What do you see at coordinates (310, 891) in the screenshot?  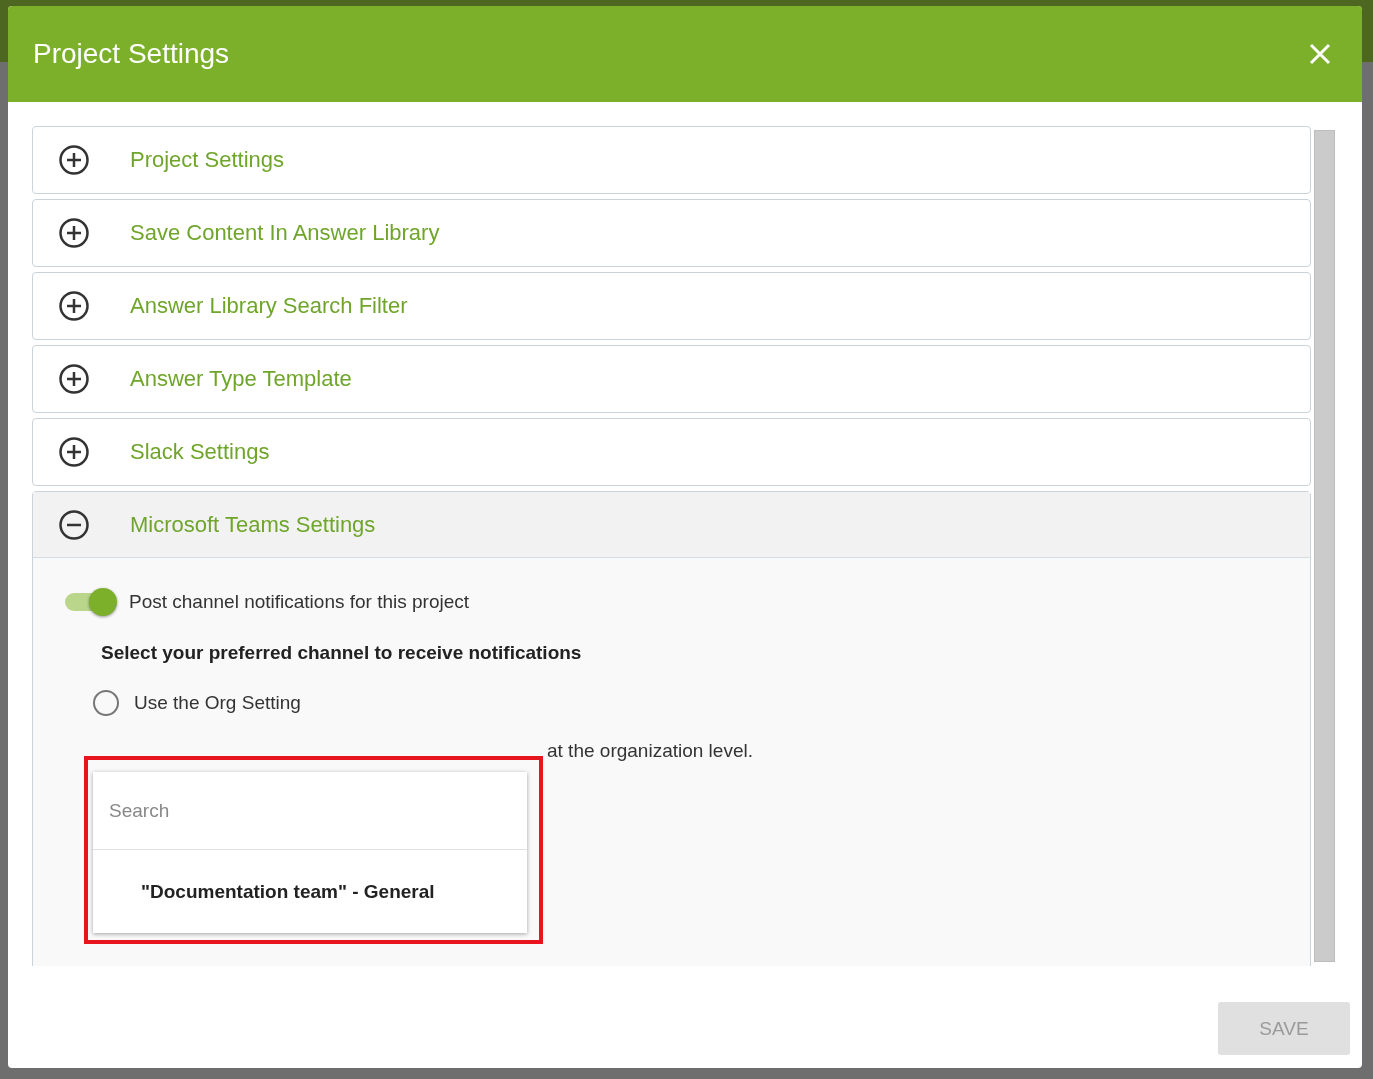 I see `dropdown-option: "Documentation team" - General` at bounding box center [310, 891].